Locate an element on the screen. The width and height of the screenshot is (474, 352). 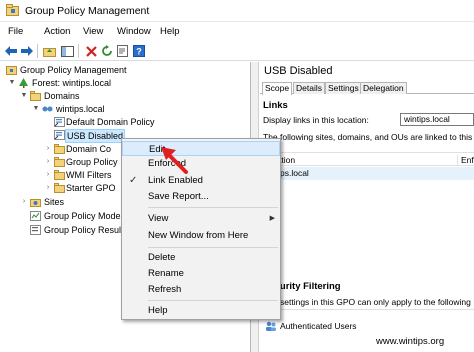
links-grid-header: Location Enfo is located at coordinates (367, 159).